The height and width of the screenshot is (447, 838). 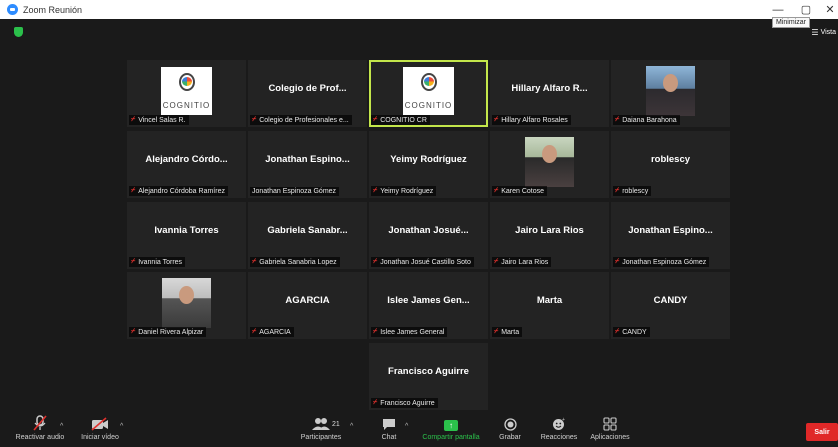 What do you see at coordinates (400, 120) in the screenshot?
I see `participant-name-label: ⌿ COGNITIO CR` at bounding box center [400, 120].